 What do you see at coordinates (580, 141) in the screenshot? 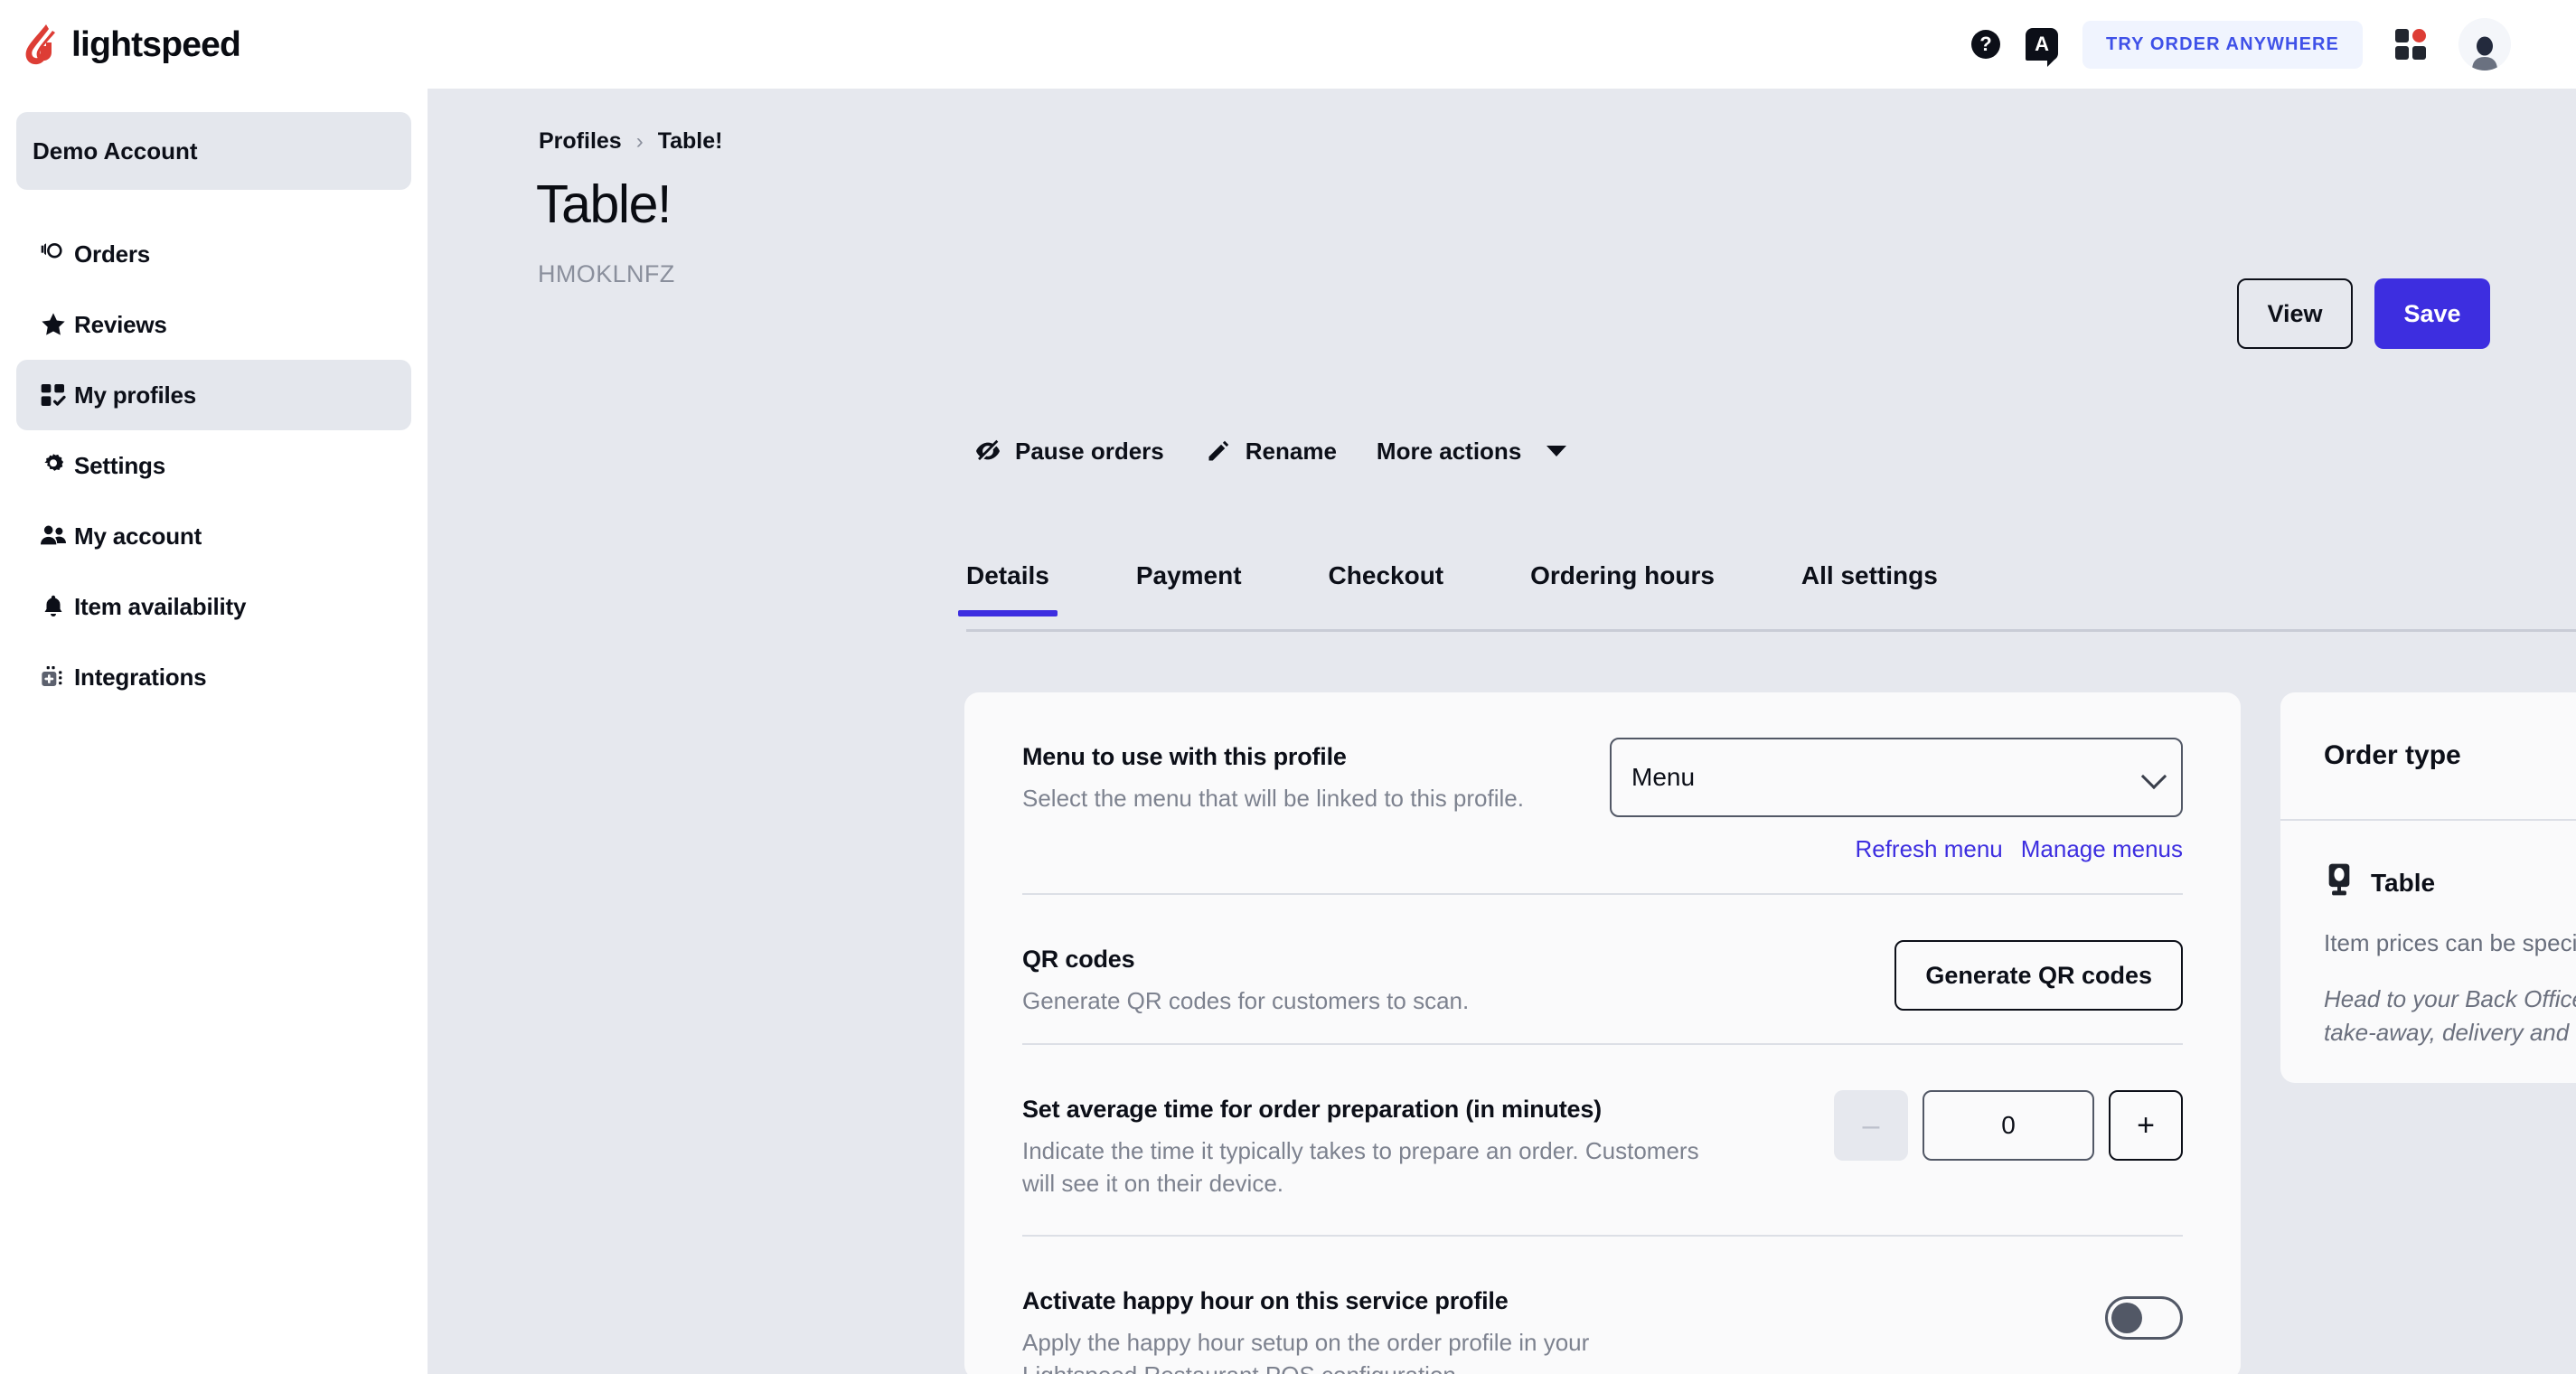
I see `breadcrumb-profiles: Profiles` at bounding box center [580, 141].